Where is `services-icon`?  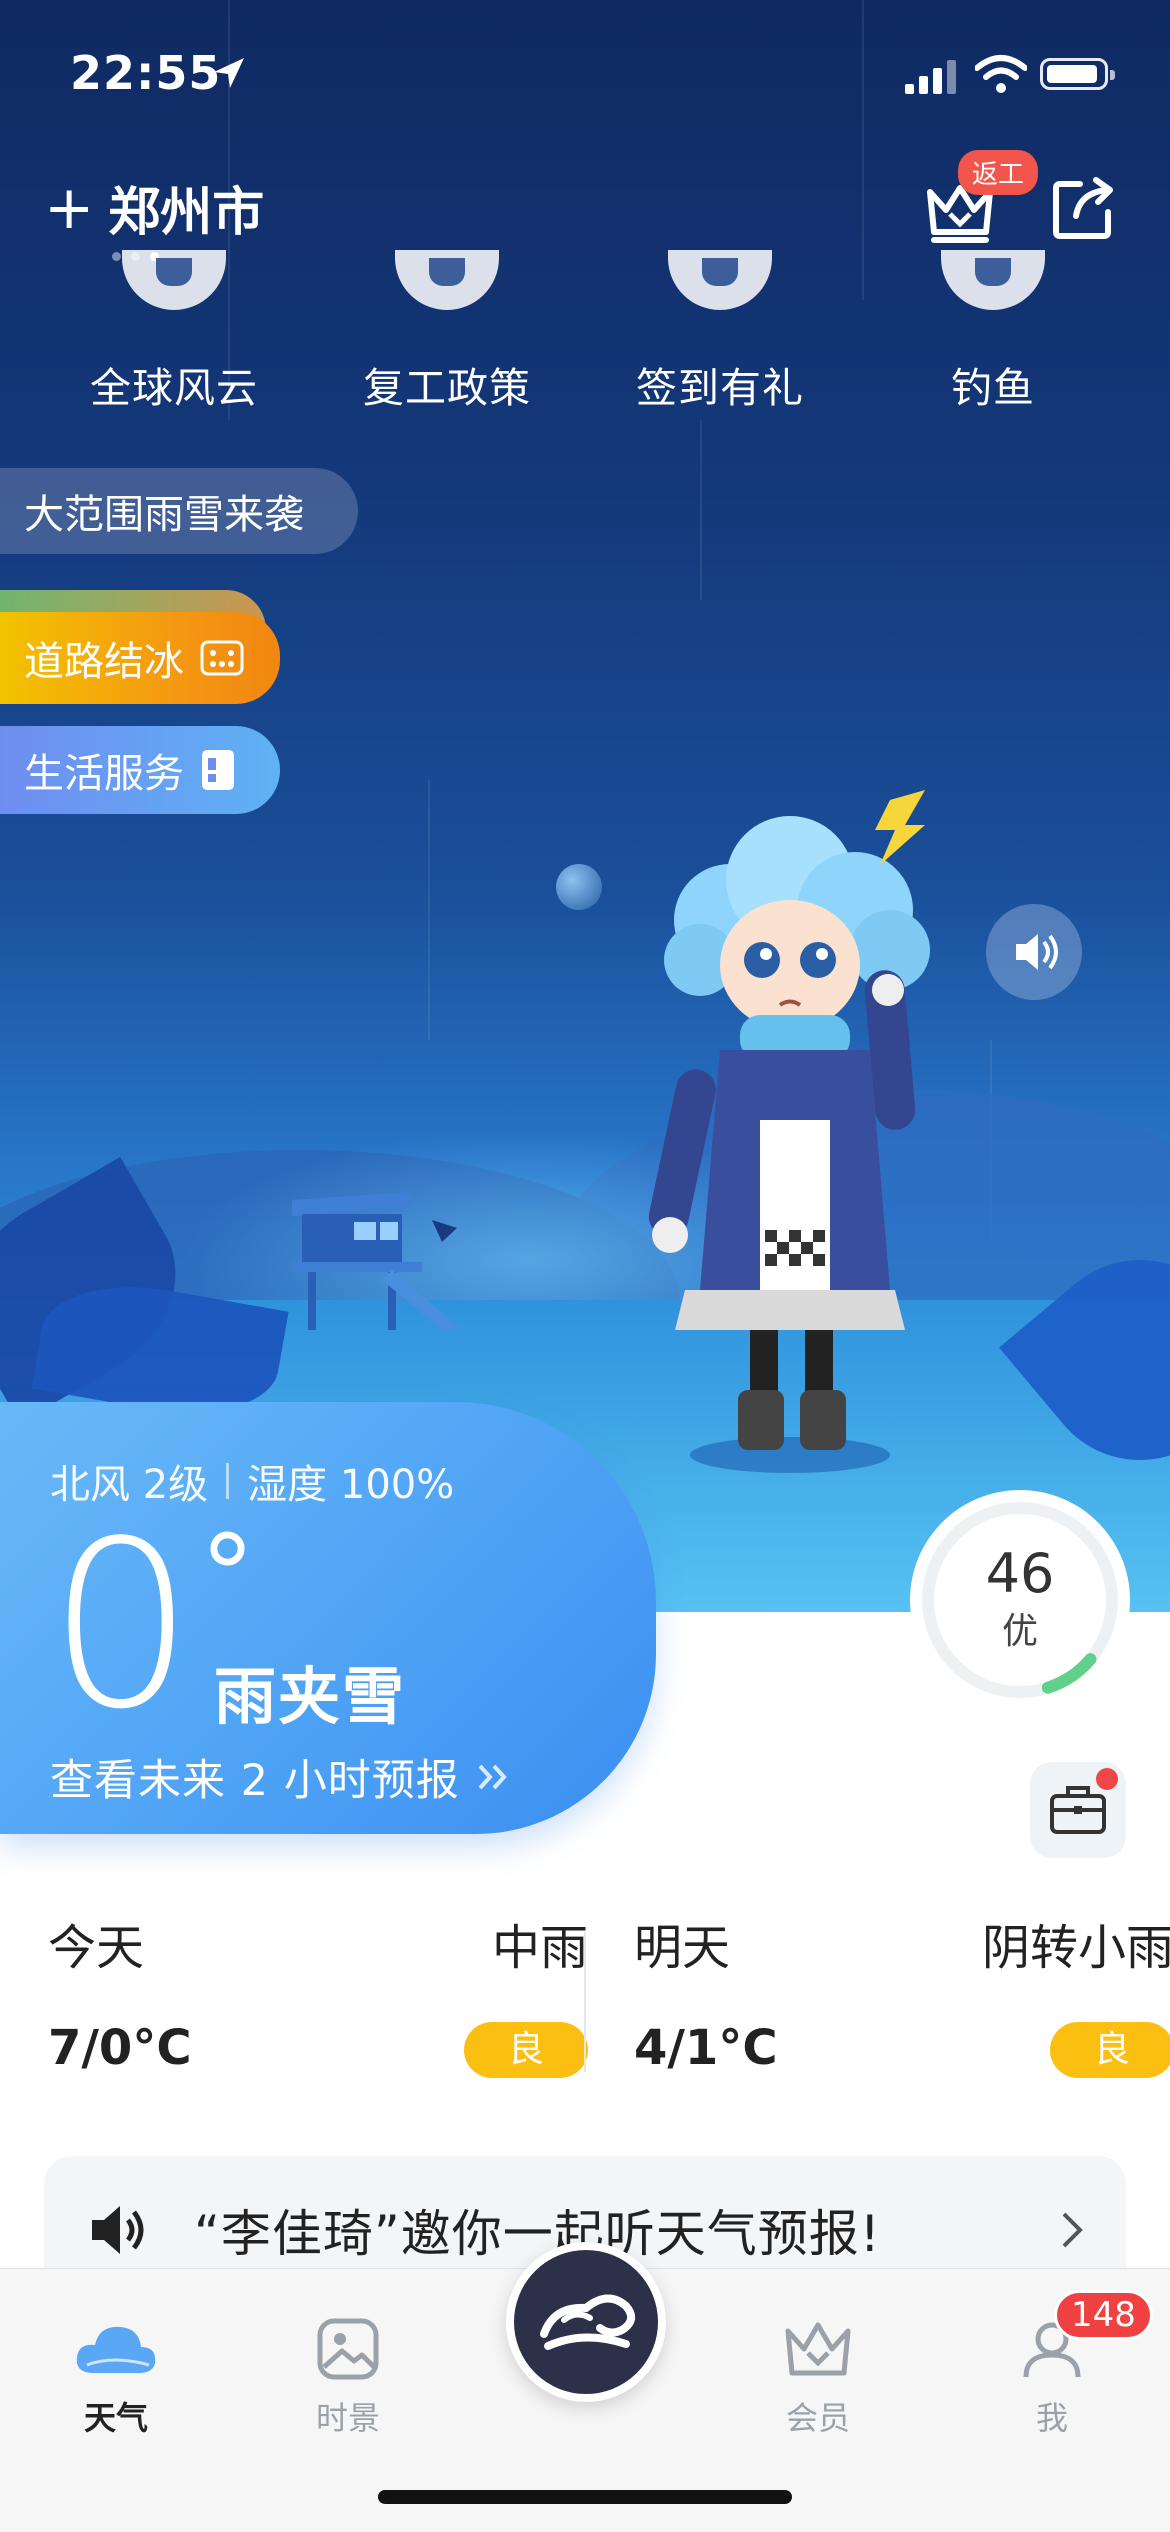 services-icon is located at coordinates (218, 770).